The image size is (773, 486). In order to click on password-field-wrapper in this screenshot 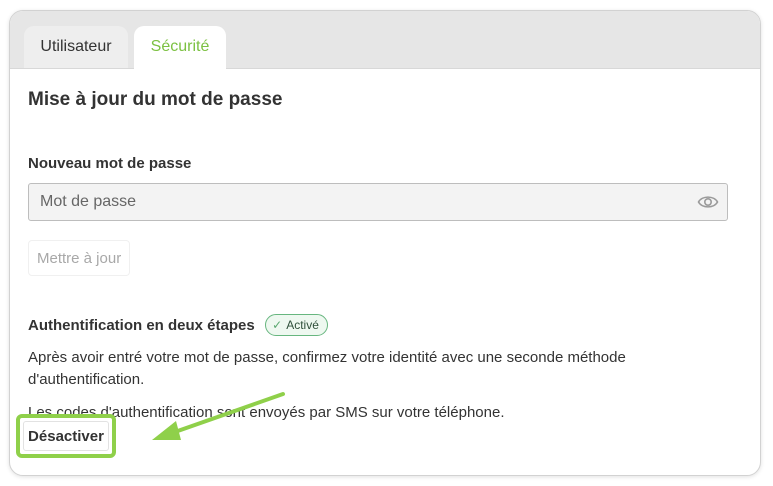, I will do `click(378, 202)`.